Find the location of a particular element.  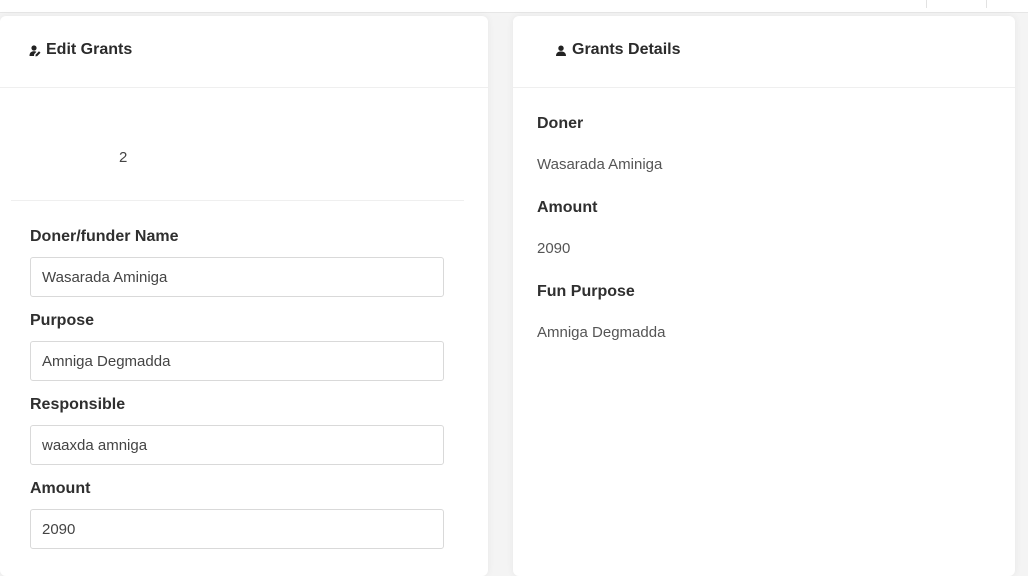

amount-input is located at coordinates (237, 529).